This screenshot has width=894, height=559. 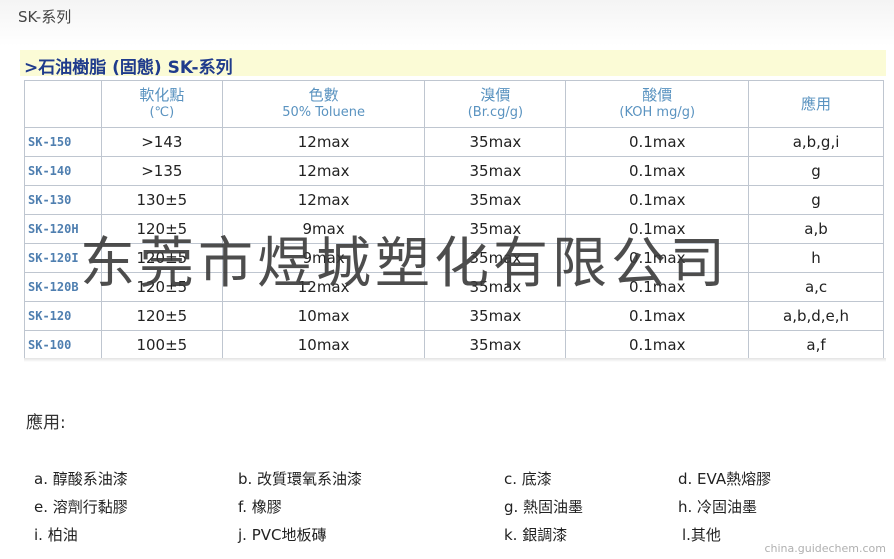 What do you see at coordinates (63, 229) in the screenshot?
I see `model-cell: SK-120H` at bounding box center [63, 229].